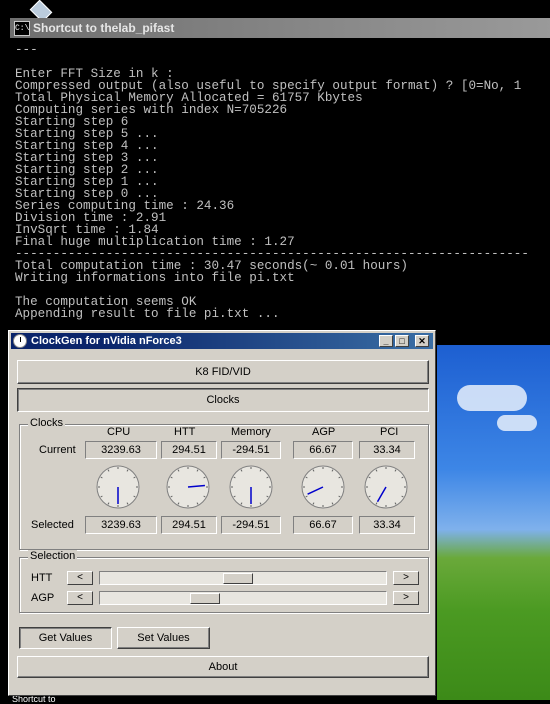 This screenshot has width=550, height=704. What do you see at coordinates (118, 487) in the screenshot?
I see `cpu-gauge-icon` at bounding box center [118, 487].